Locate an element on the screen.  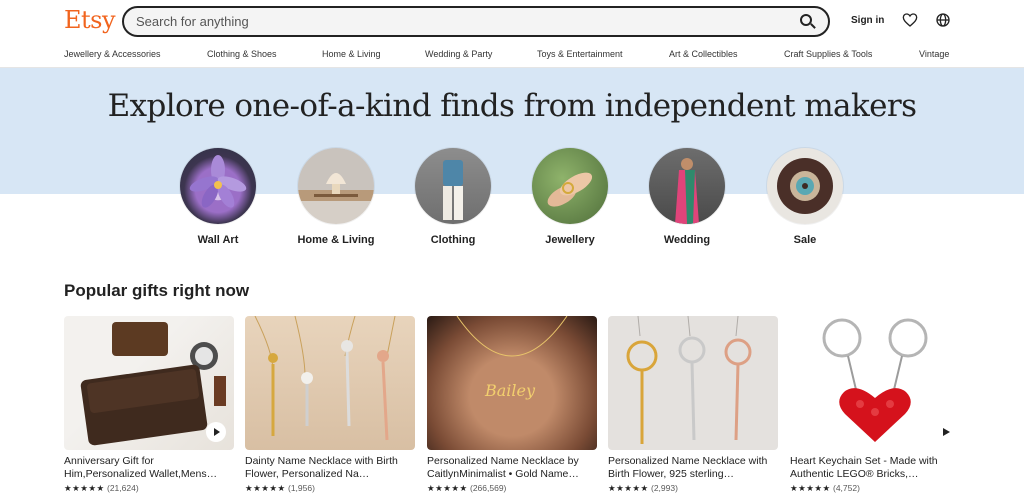
nav-item-home-living: Home & Living is located at coordinates (351, 54).